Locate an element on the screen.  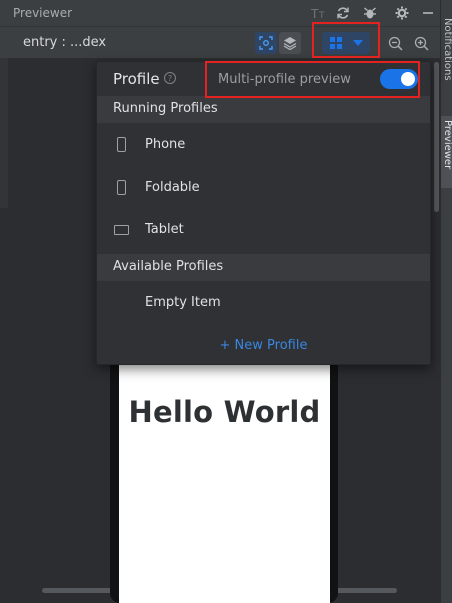
layers-button is located at coordinates (290, 43).